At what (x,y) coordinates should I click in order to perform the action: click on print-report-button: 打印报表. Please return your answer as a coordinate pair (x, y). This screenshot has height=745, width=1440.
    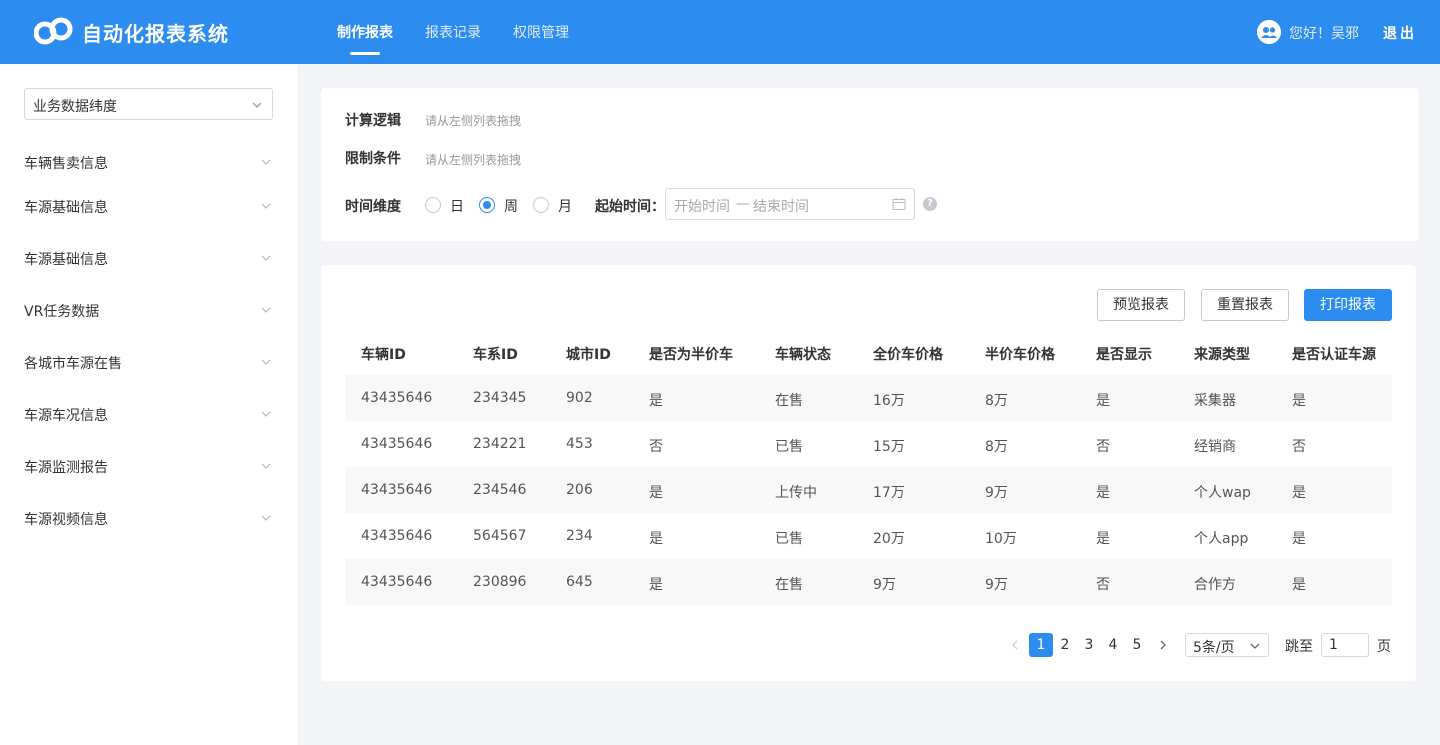
    Looking at the image, I should click on (1348, 305).